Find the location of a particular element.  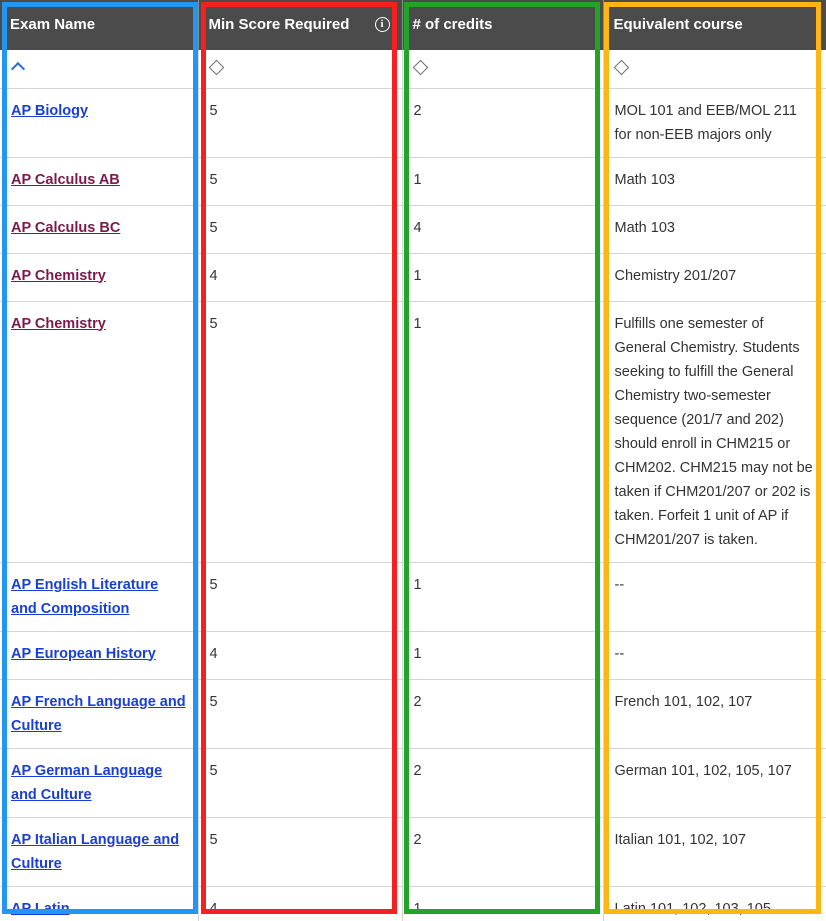

column-header-label-exam-name: Exam Name is located at coordinates (53, 24).